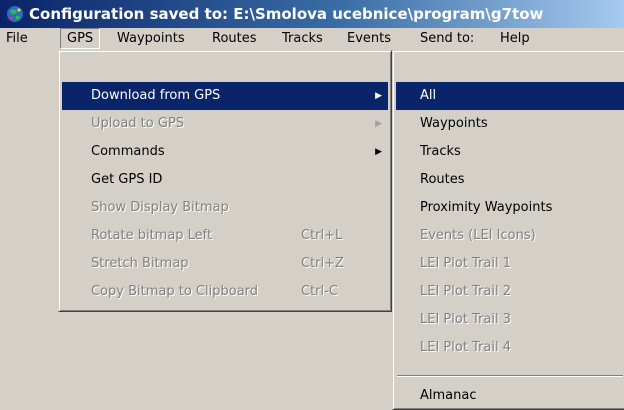 Image resolution: width=624 pixels, height=410 pixels. What do you see at coordinates (160, 207) in the screenshot?
I see `menu-item-label: Show Display Bitmap` at bounding box center [160, 207].